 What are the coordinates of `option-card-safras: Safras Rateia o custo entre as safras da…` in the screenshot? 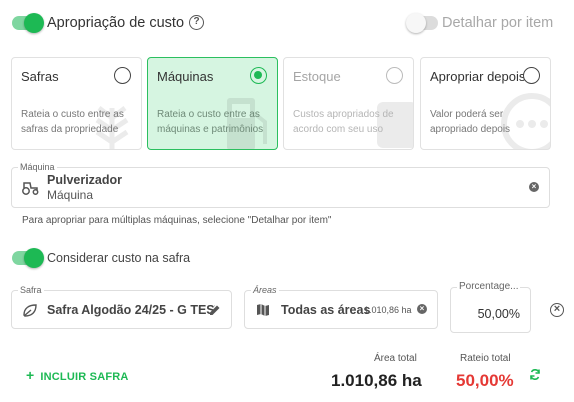 It's located at (76, 103).